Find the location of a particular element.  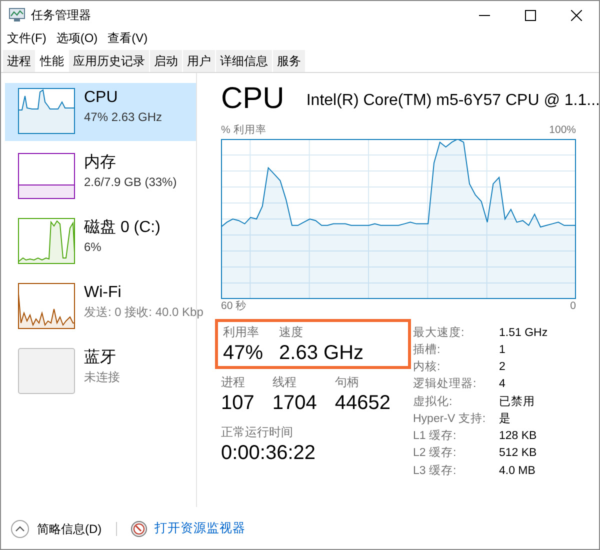

stat-value: 47% is located at coordinates (243, 352).